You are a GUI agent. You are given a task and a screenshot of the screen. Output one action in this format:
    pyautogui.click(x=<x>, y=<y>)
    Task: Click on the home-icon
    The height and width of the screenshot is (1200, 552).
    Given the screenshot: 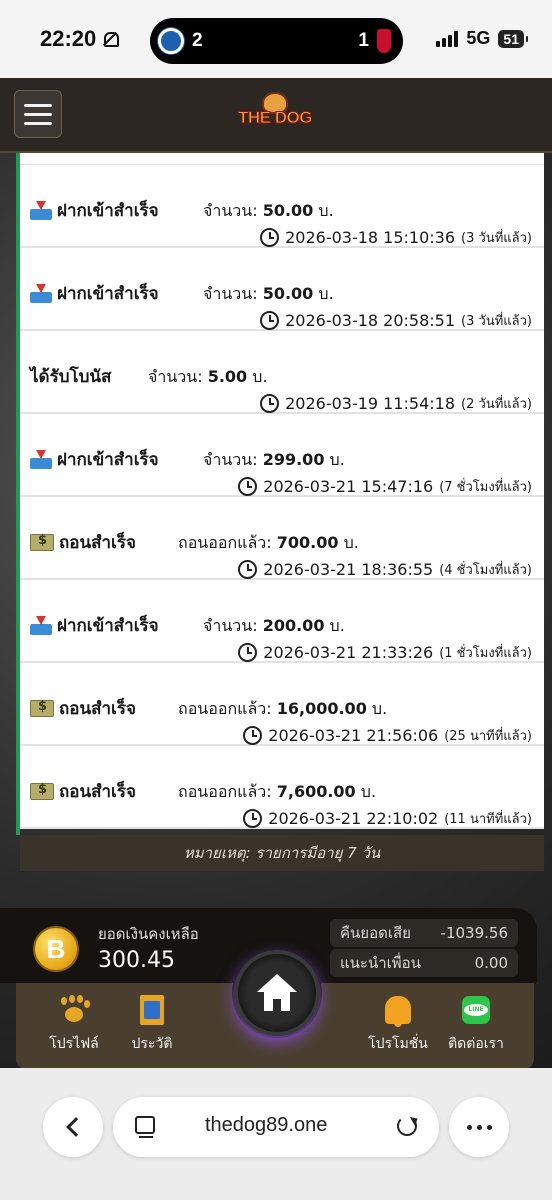 What is the action you would take?
    pyautogui.click(x=277, y=993)
    